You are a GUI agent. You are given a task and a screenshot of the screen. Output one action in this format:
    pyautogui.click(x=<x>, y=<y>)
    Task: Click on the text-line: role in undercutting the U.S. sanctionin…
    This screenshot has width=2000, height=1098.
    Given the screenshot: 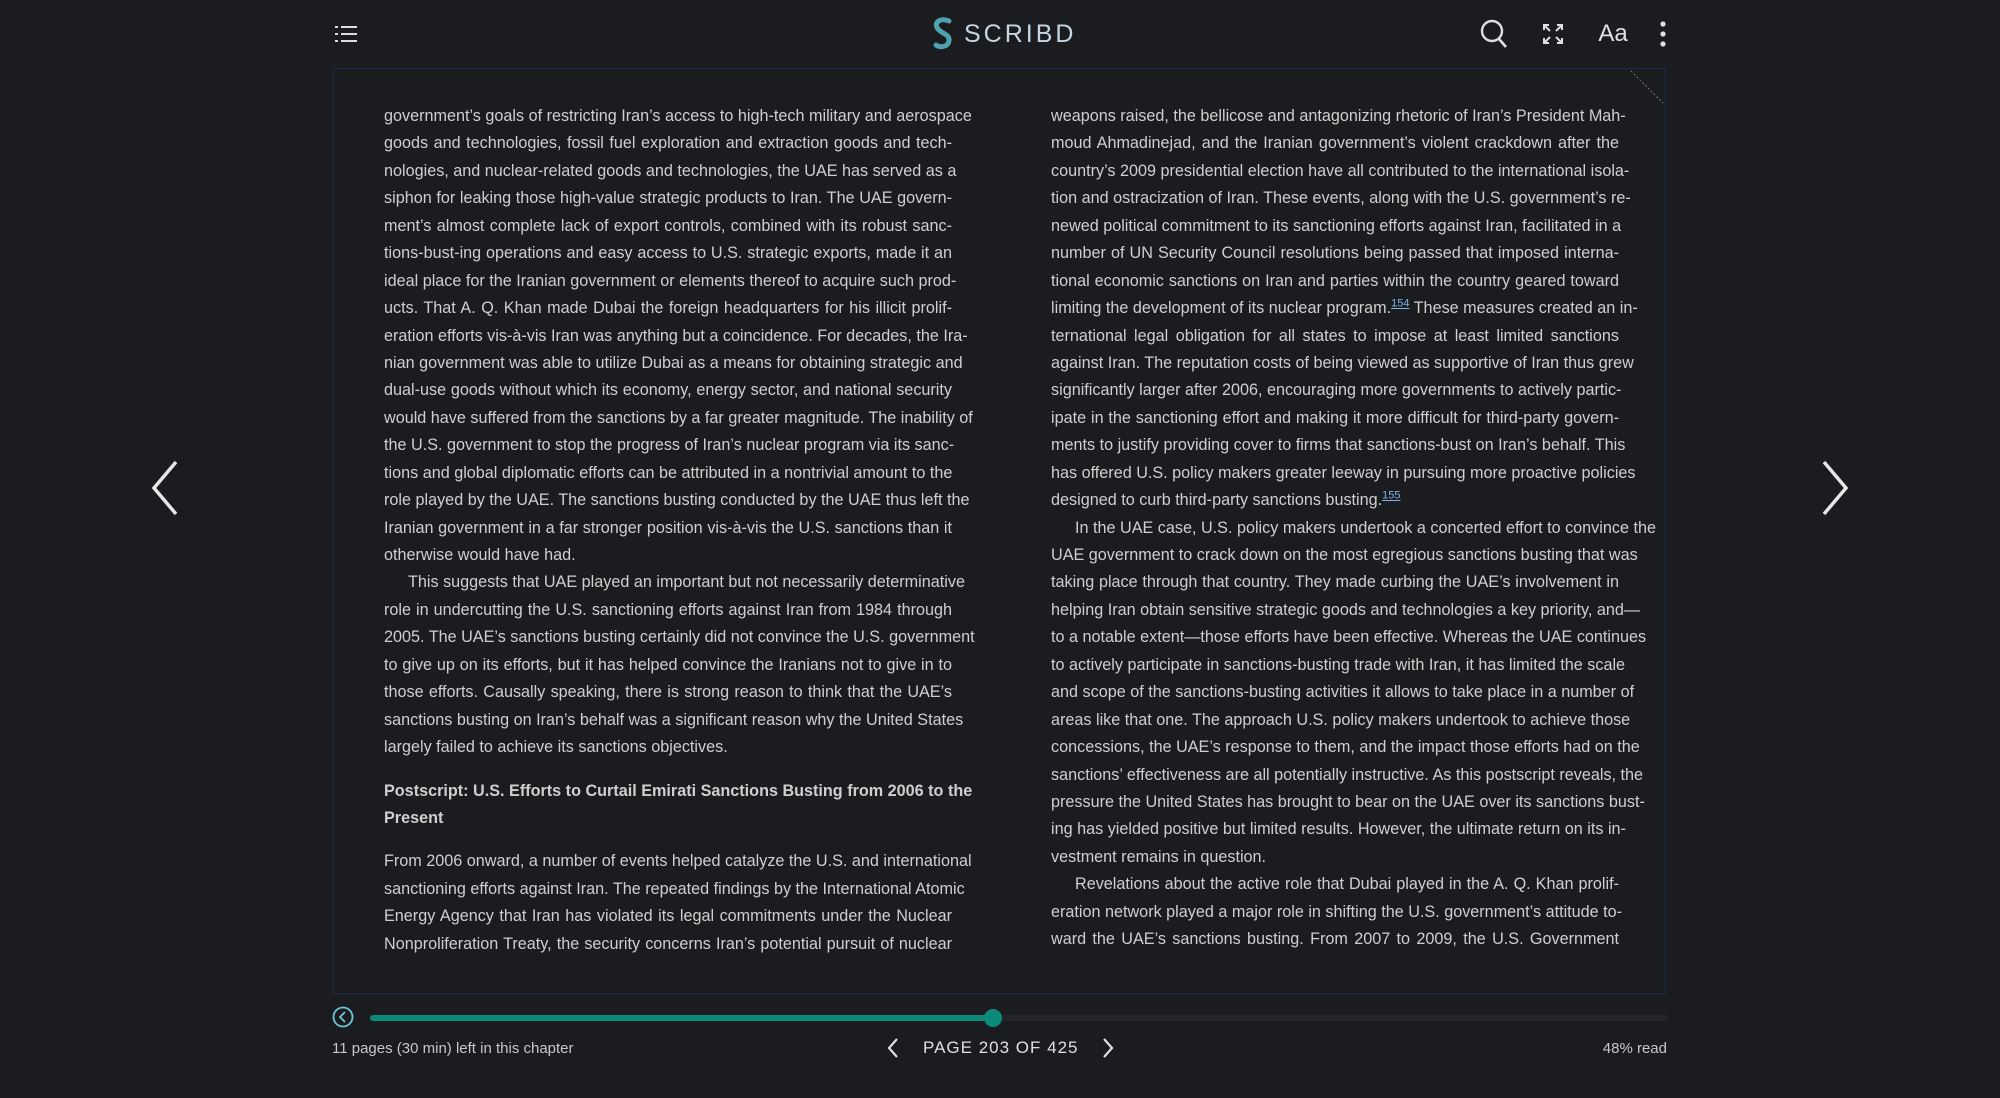 What is the action you would take?
    pyautogui.click(x=668, y=609)
    